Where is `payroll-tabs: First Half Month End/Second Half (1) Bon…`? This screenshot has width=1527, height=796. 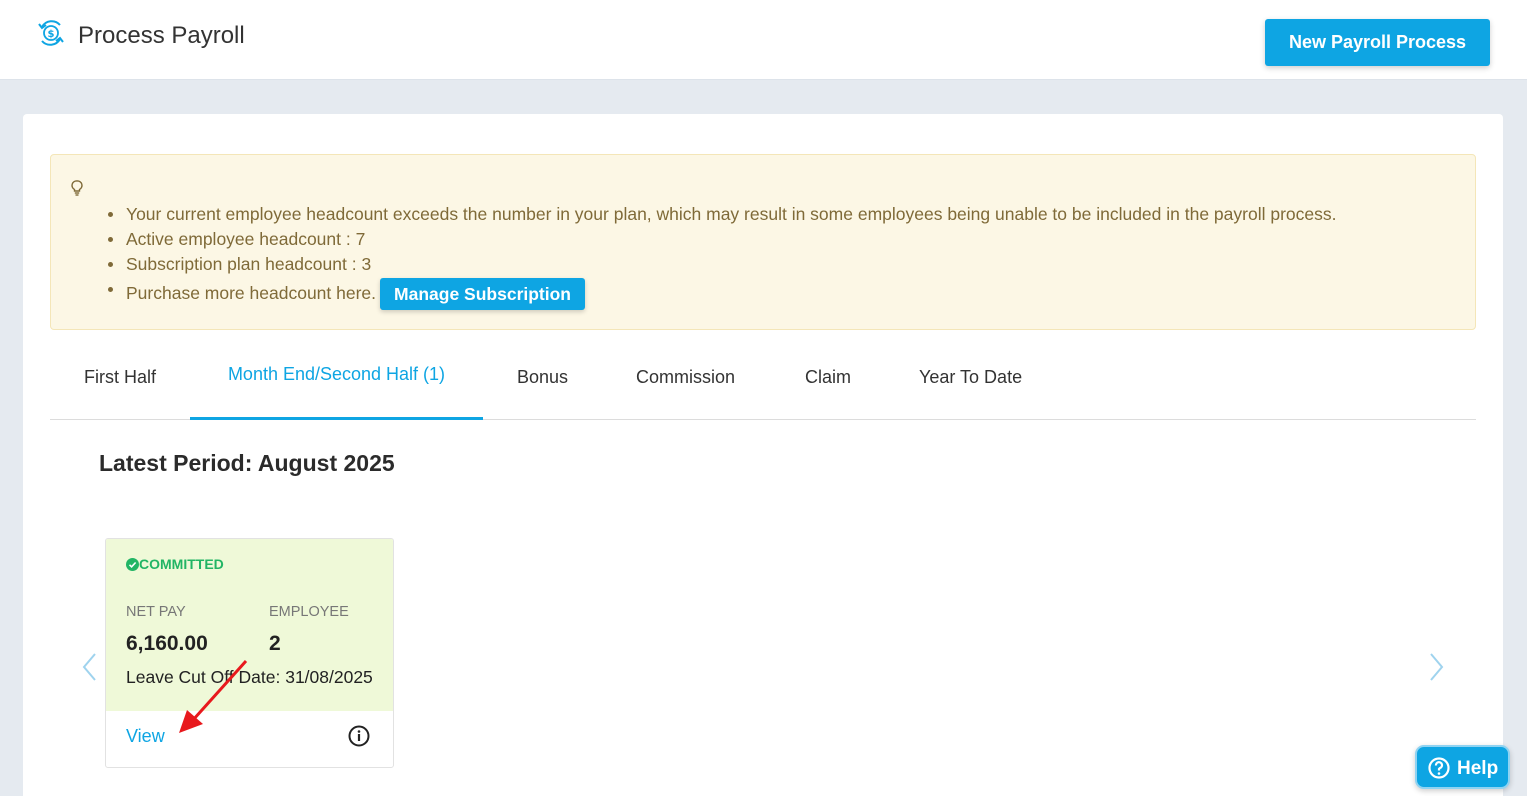 payroll-tabs: First Half Month End/Second Half (1) Bon… is located at coordinates (763, 378).